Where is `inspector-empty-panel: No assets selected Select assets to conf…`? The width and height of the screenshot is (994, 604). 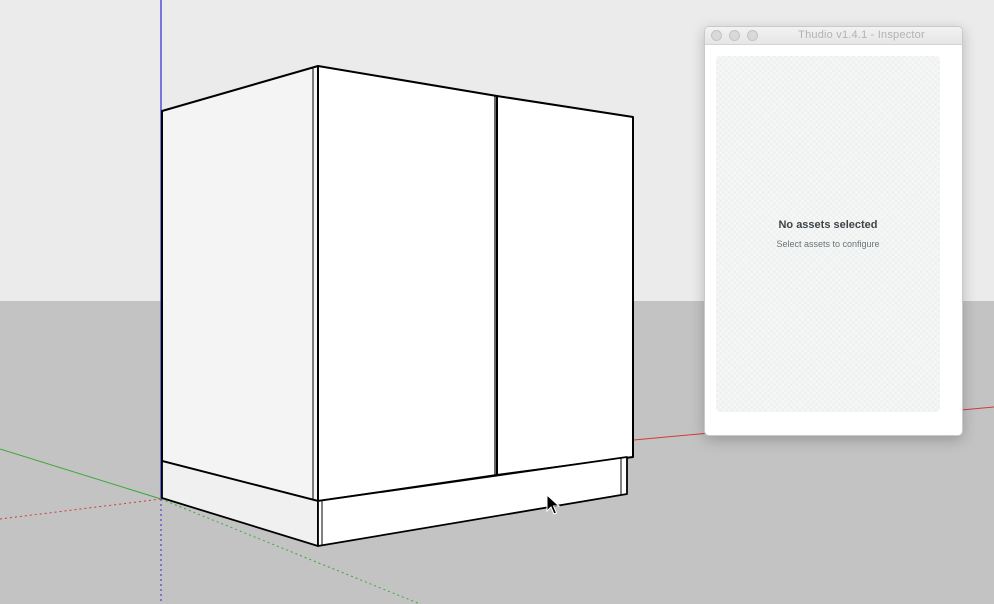
inspector-empty-panel: No assets selected Select assets to conf… is located at coordinates (828, 234).